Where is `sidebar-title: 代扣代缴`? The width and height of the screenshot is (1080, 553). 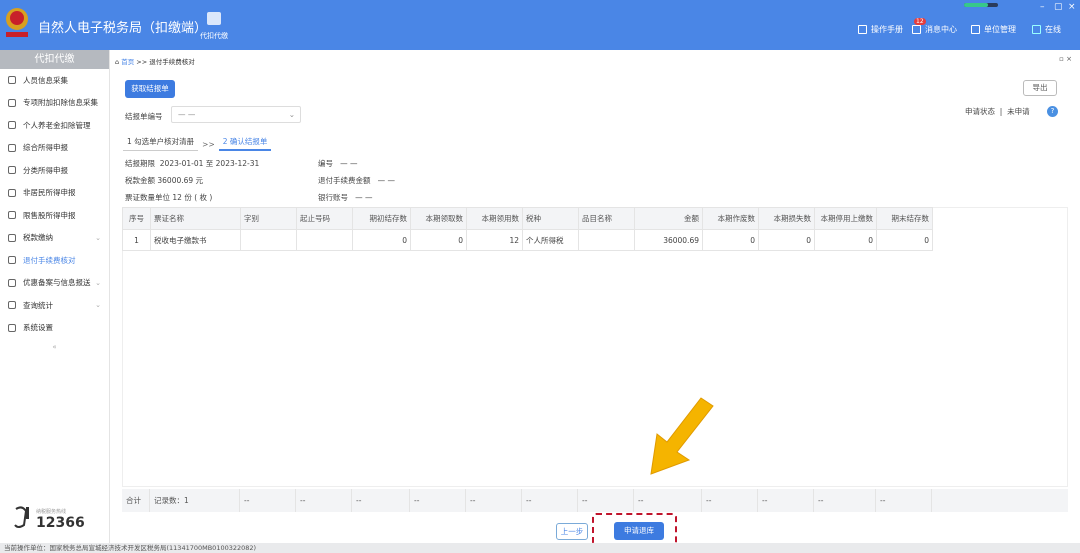
sidebar-title: 代扣代缴 is located at coordinates (54, 59).